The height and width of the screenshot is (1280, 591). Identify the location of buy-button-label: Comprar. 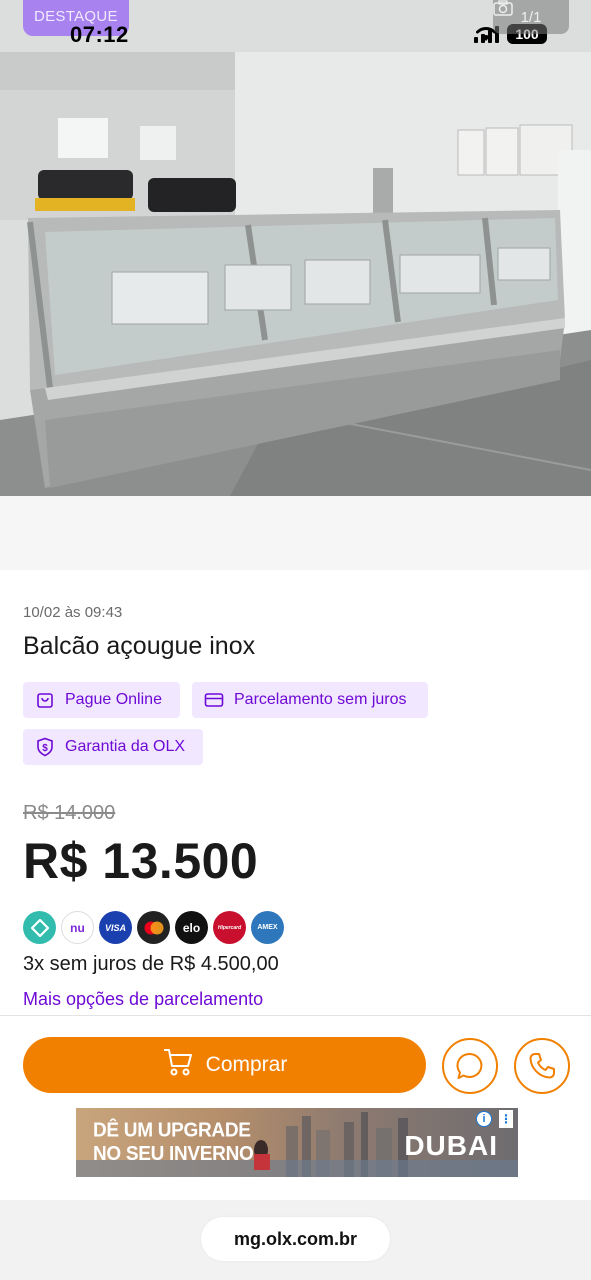
(246, 1064).